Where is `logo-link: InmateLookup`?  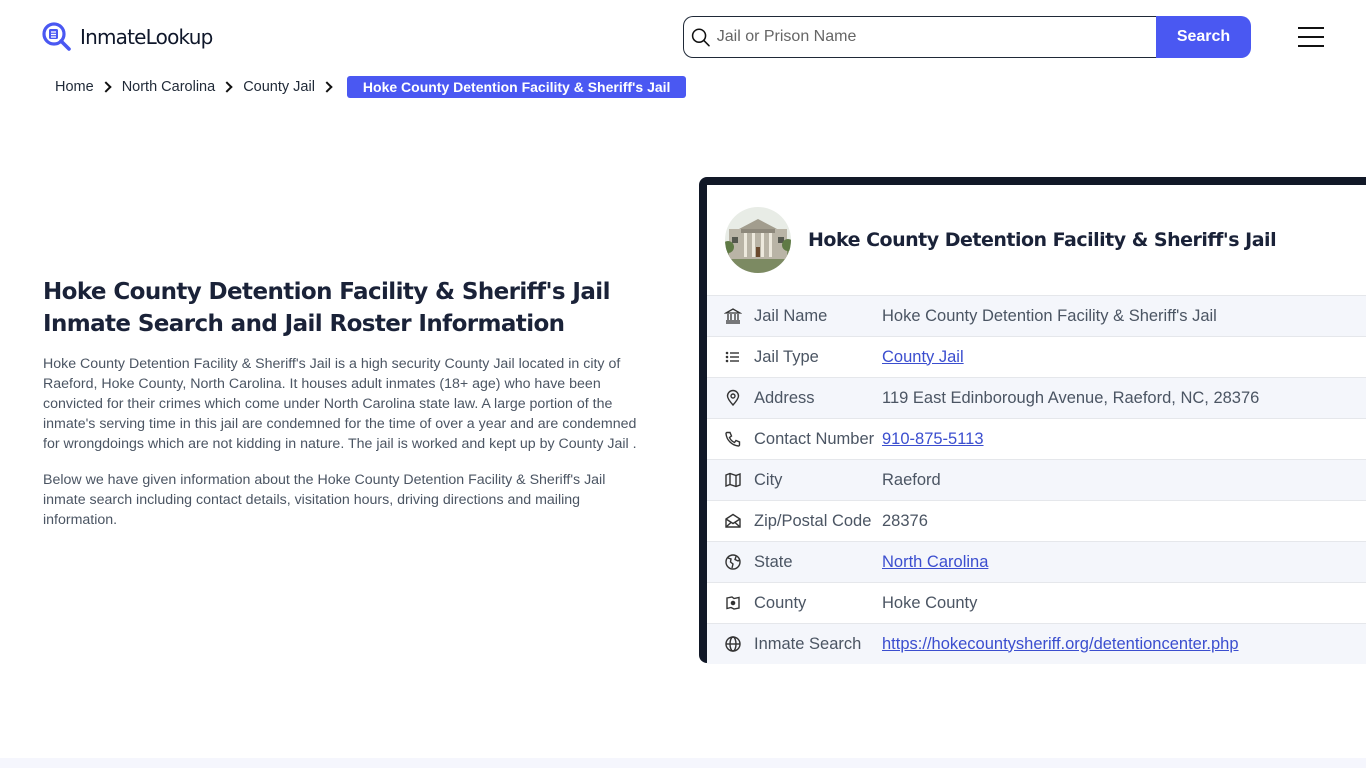 logo-link: InmateLookup is located at coordinates (127, 37).